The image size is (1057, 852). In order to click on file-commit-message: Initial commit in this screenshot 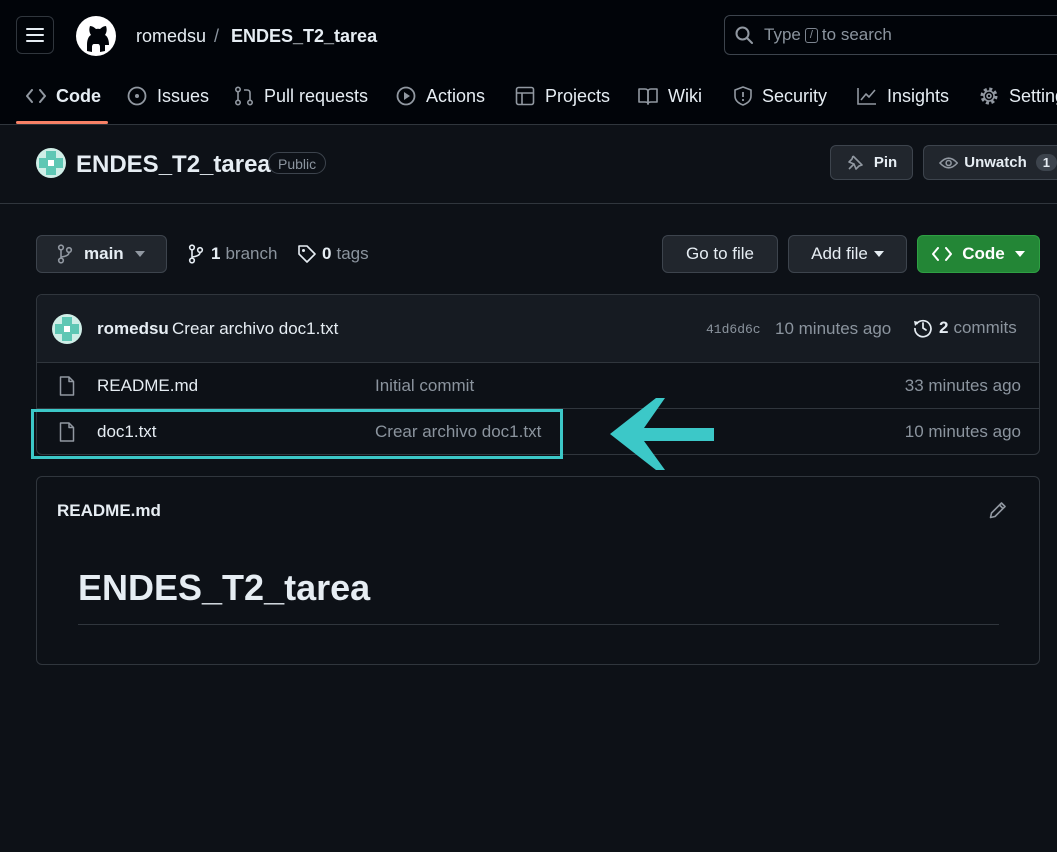, I will do `click(424, 386)`.